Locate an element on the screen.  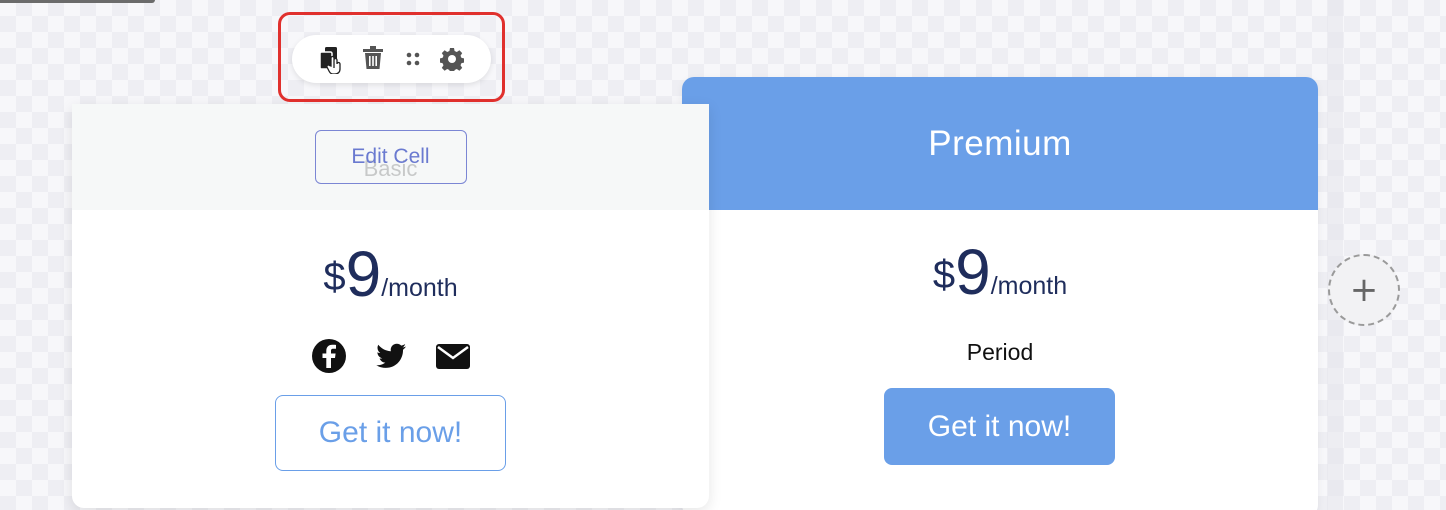
premium-get-it-now-button: Get it now! is located at coordinates (999, 426).